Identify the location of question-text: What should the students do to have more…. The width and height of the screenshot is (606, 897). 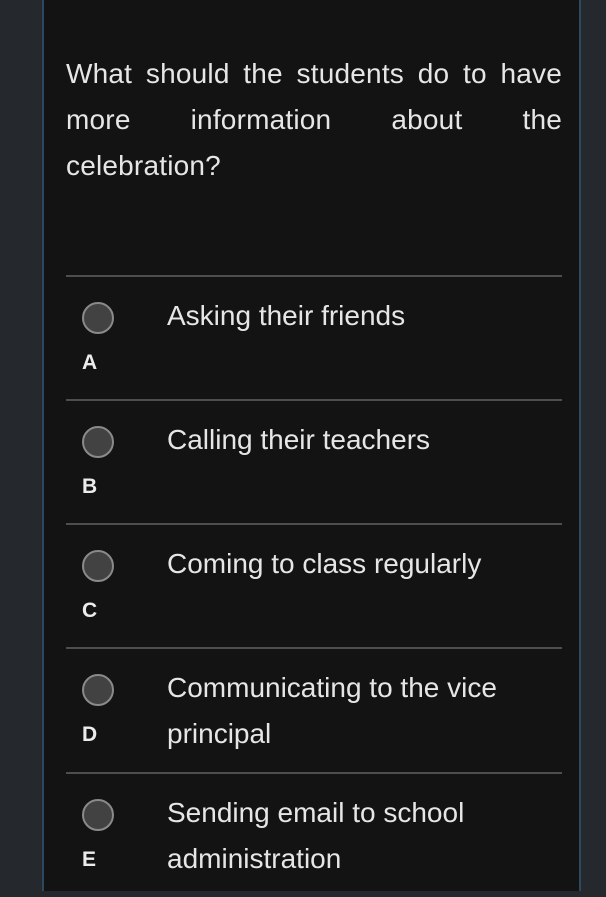
(314, 119).